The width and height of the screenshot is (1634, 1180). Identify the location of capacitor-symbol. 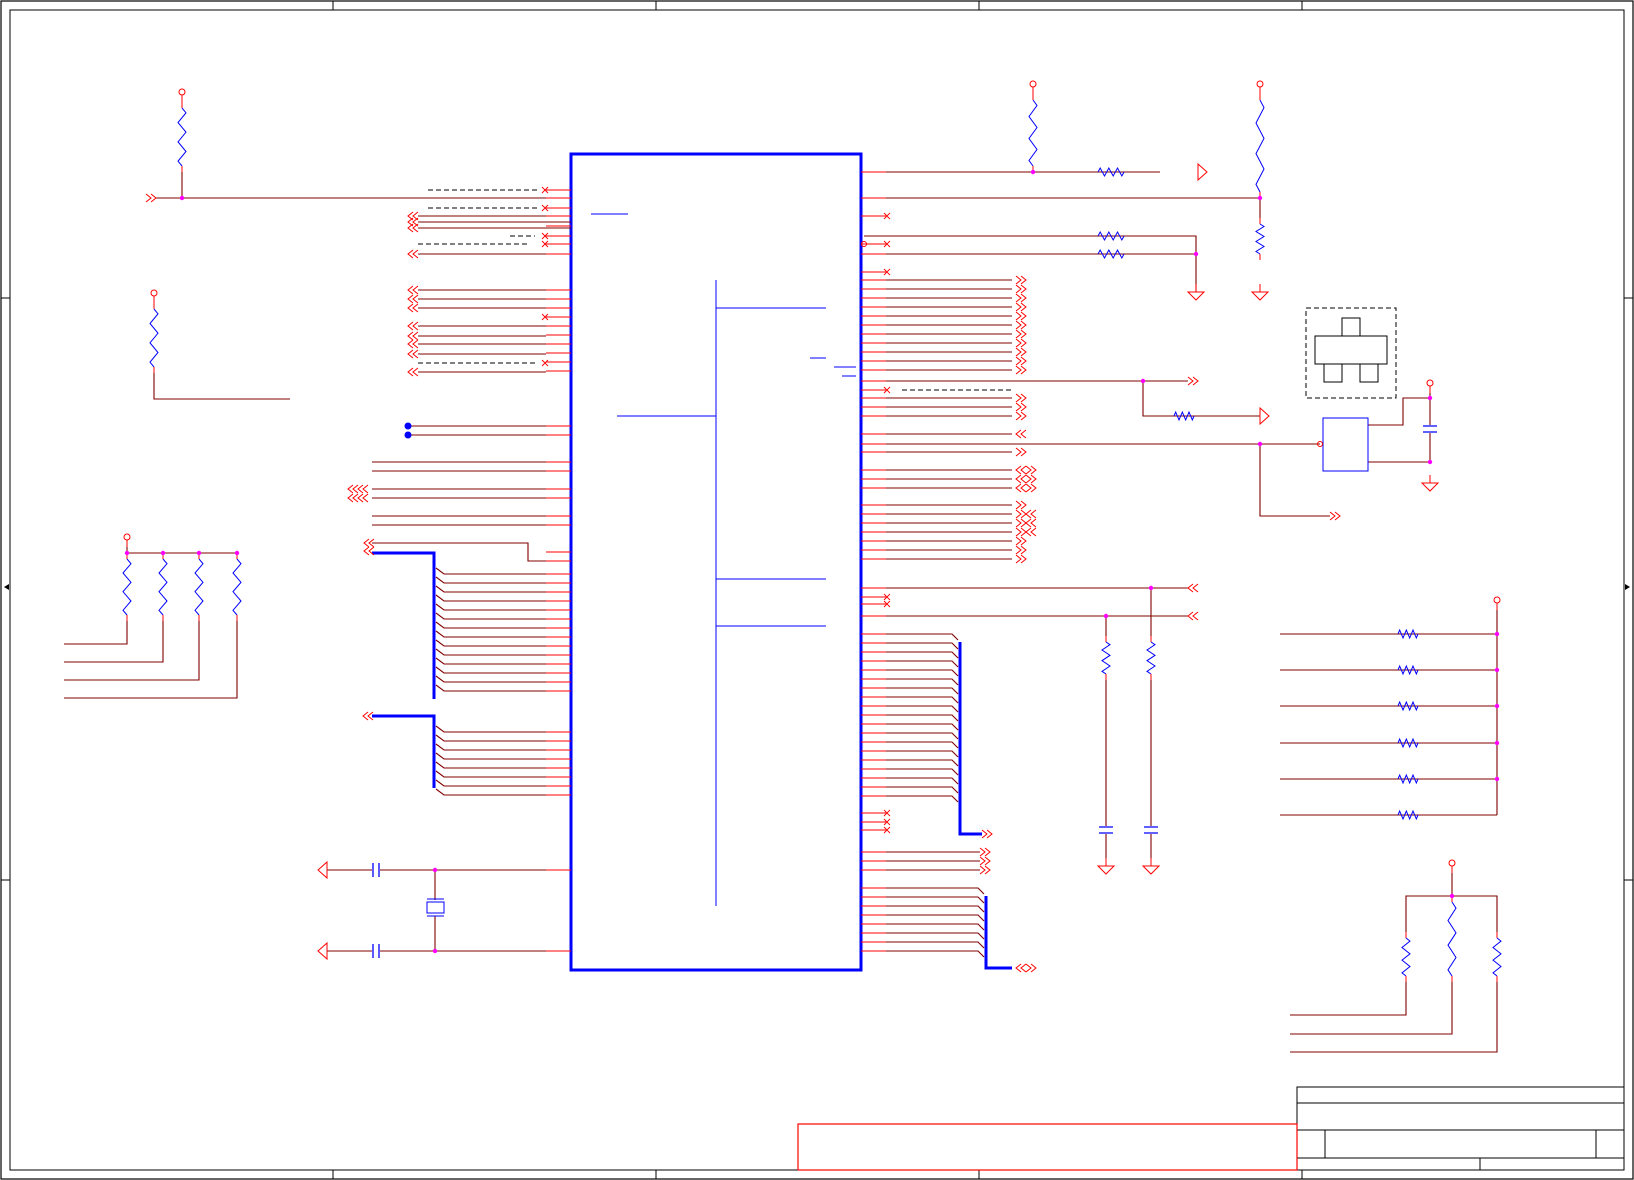
(376, 870).